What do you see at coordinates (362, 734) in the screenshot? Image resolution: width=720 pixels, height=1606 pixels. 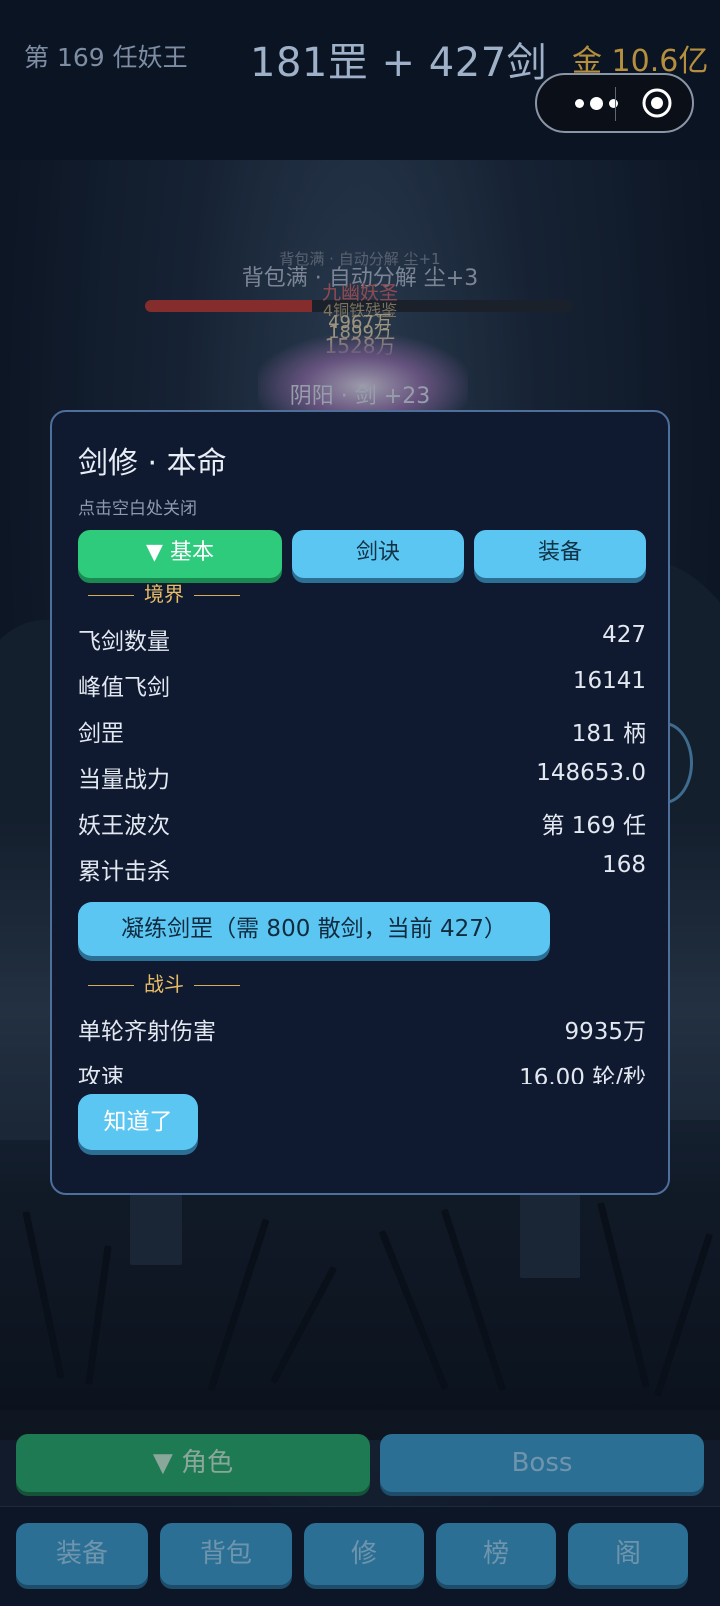 I see `stat-row: 剑罡 181 柄` at bounding box center [362, 734].